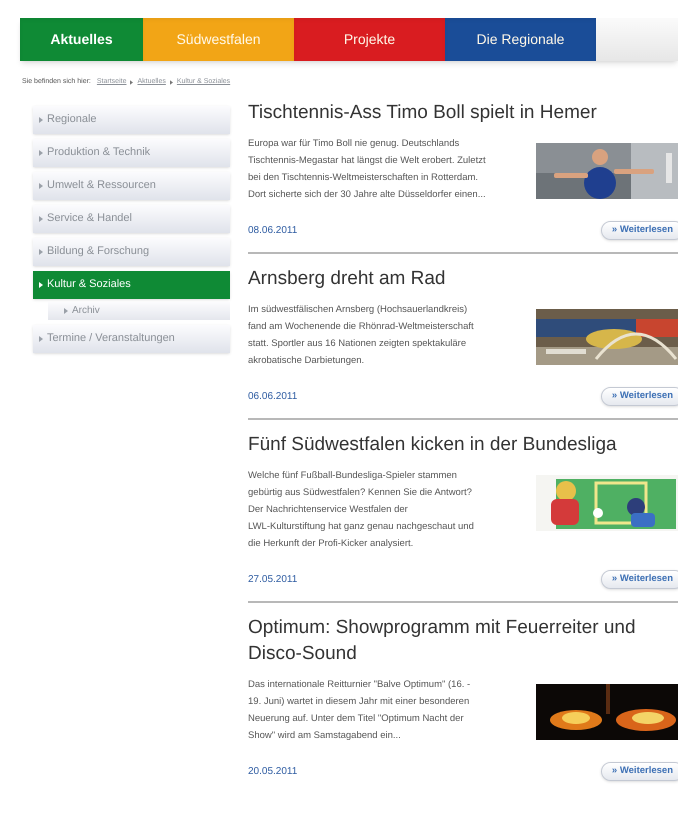 This screenshot has width=678, height=813. Describe the element at coordinates (273, 231) in the screenshot. I see `article-date: 08.06.2011` at that location.